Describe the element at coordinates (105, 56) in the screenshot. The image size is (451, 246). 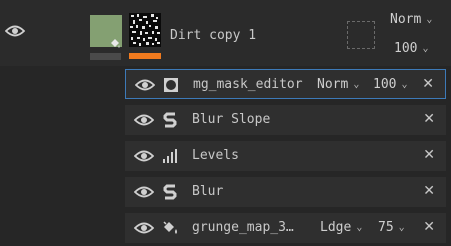
I see `fill-thumbnail-bar` at that location.